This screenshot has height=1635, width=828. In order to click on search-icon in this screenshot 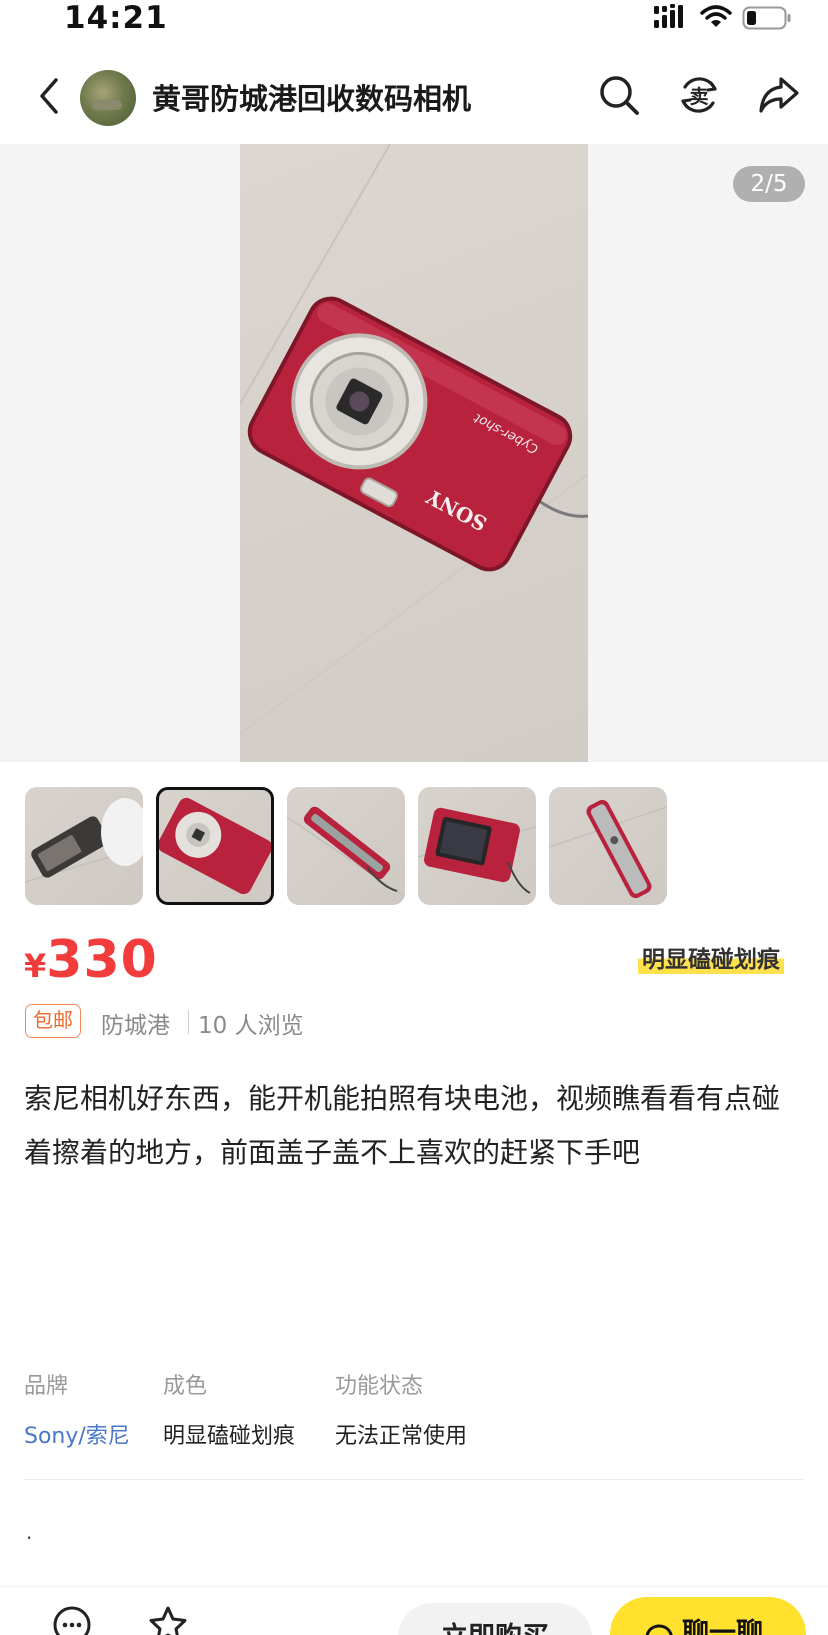, I will do `click(619, 95)`.